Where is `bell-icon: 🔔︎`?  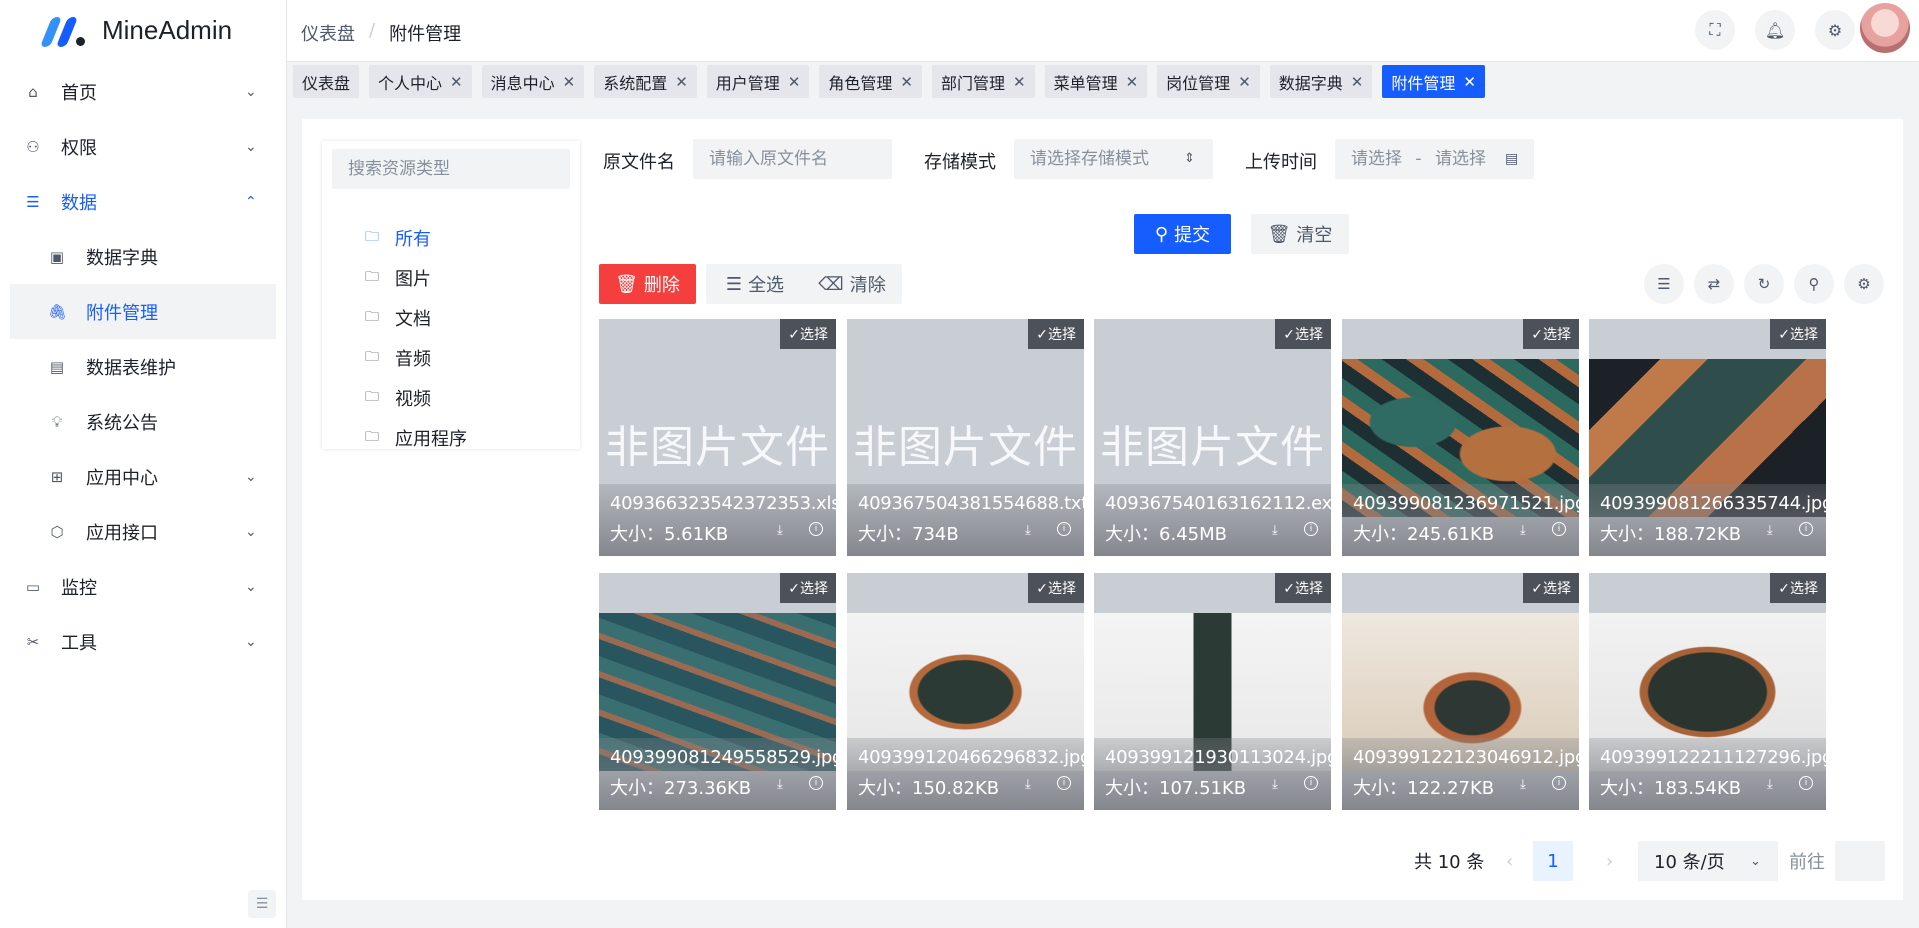
bell-icon: 🔔︎ is located at coordinates (1775, 30).